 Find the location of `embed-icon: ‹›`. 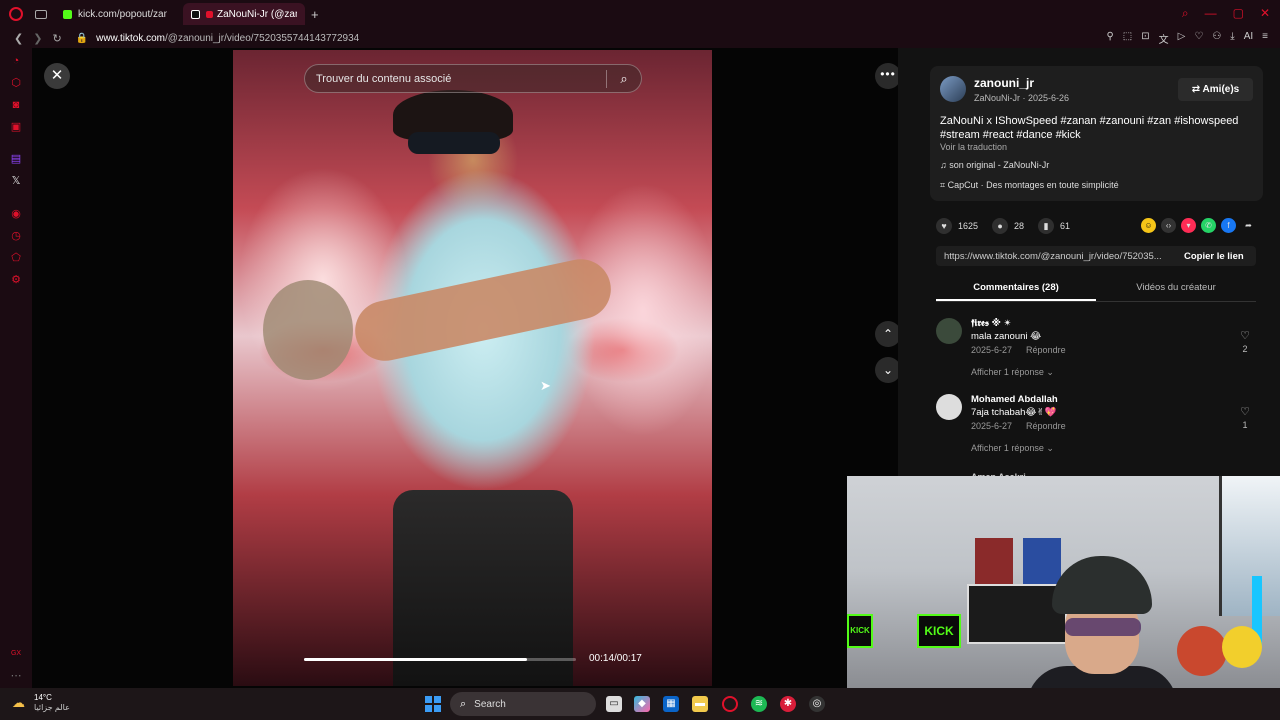

embed-icon: ‹› is located at coordinates (1168, 225).